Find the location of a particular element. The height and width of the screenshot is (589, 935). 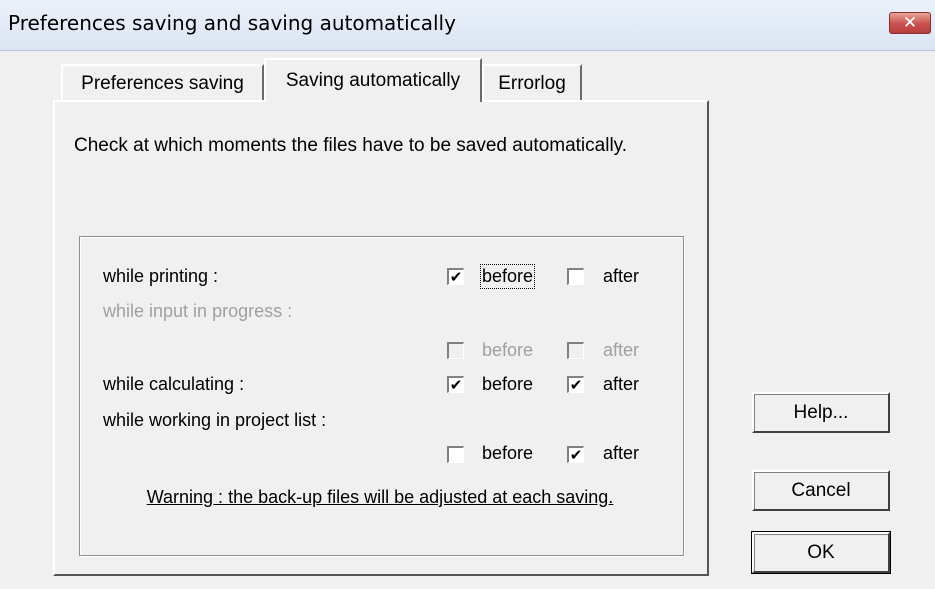

printing-after-label: after is located at coordinates (621, 276).